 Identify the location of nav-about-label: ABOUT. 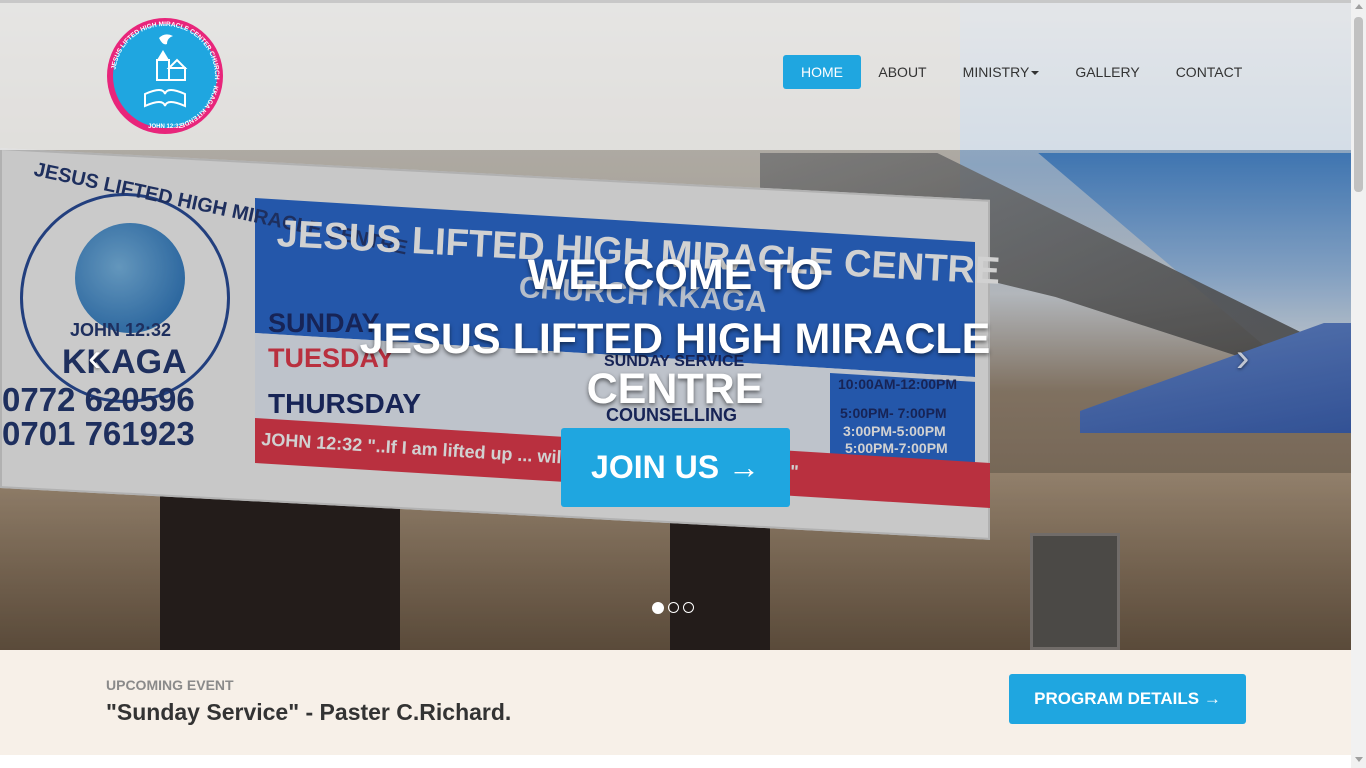
(902, 72).